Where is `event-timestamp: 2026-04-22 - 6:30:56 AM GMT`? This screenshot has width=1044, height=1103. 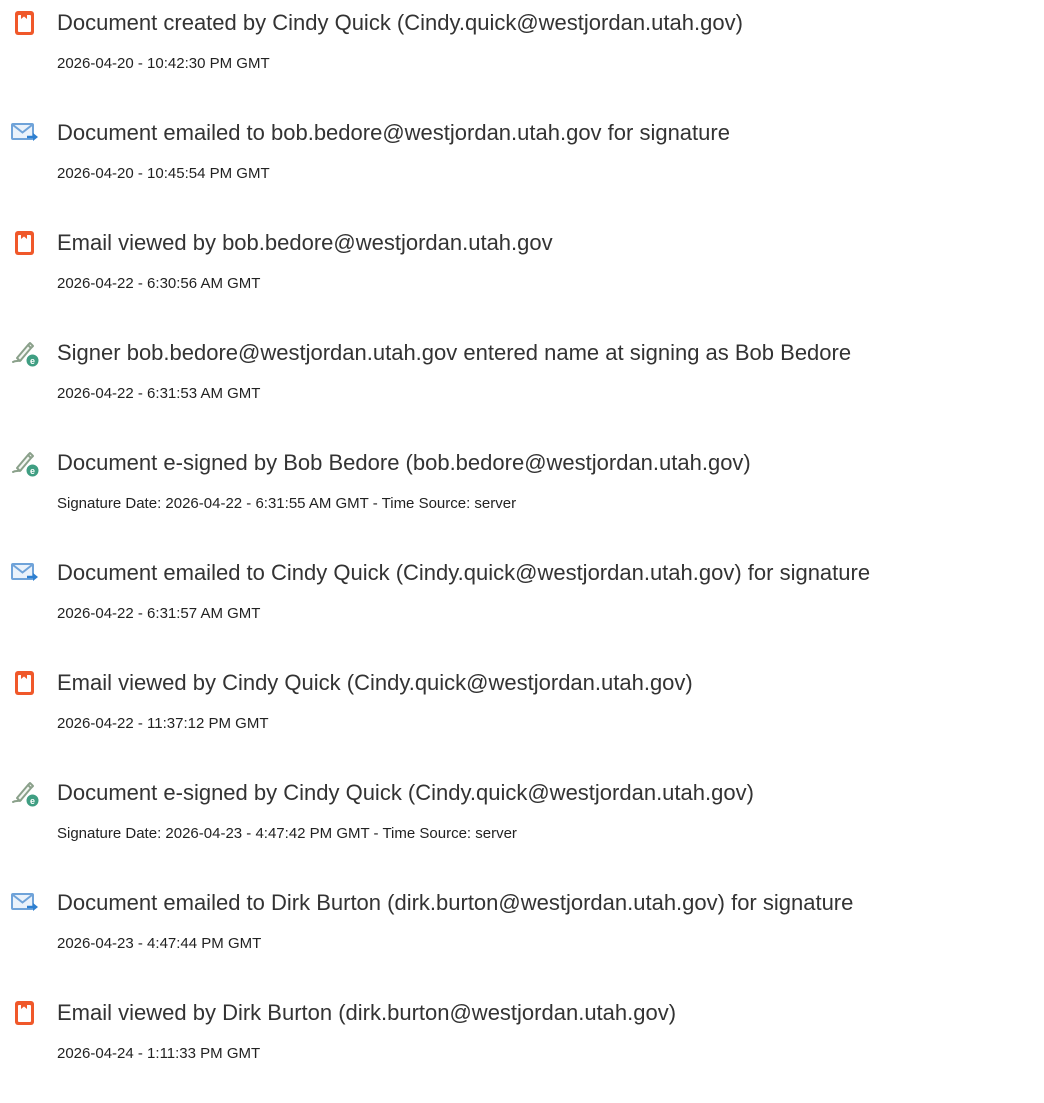
event-timestamp: 2026-04-22 - 6:30:56 AM GMT is located at coordinates (159, 283).